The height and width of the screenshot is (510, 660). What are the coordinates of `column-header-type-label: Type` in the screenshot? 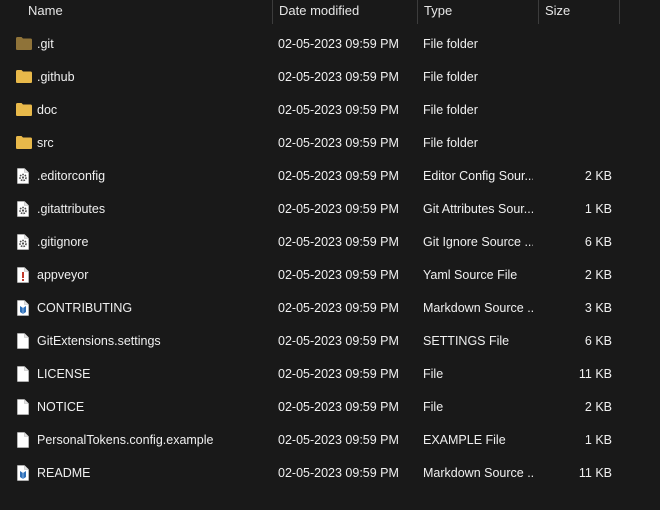 It's located at (438, 10).